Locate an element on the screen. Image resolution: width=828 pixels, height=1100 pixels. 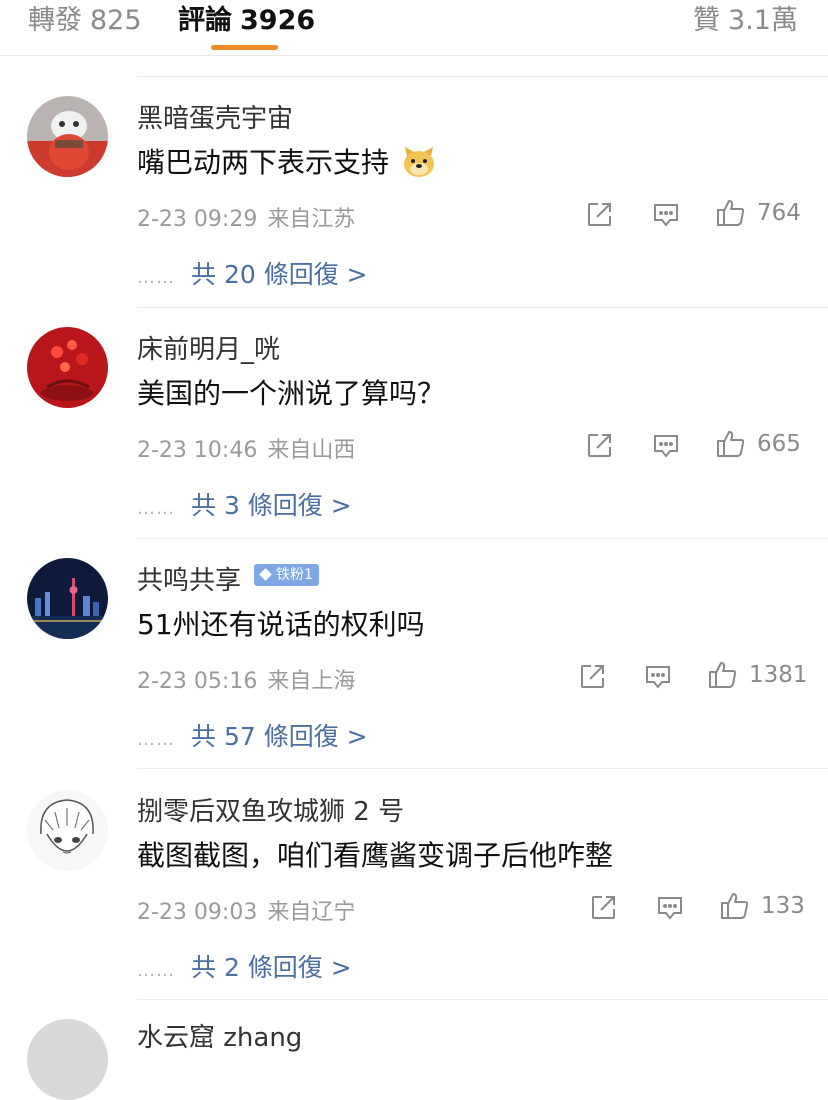
comment-meta: 2-23 10:46 来自山西 is located at coordinates (246, 448).